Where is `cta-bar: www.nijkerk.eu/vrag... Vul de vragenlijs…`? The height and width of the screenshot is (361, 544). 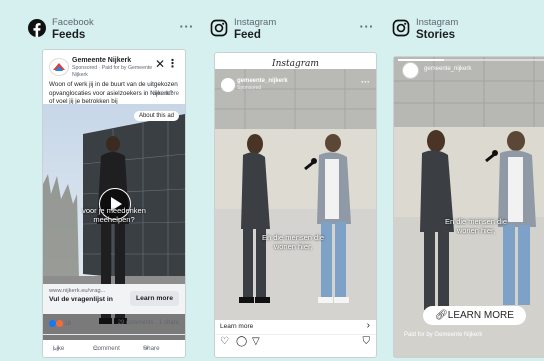
cta-bar: www.nijkerk.eu/vrag... Vul de vragenlijs… is located at coordinates (114, 299).